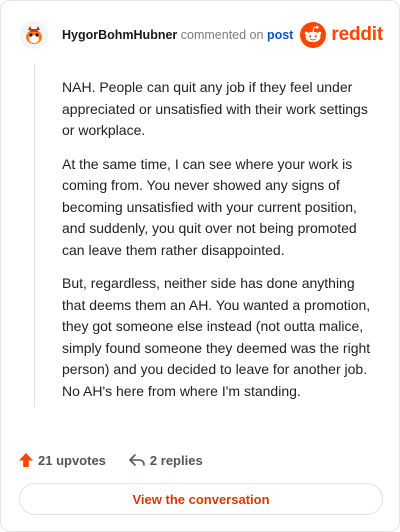 The image size is (400, 532). I want to click on replies-button: 2 replies, so click(165, 460).